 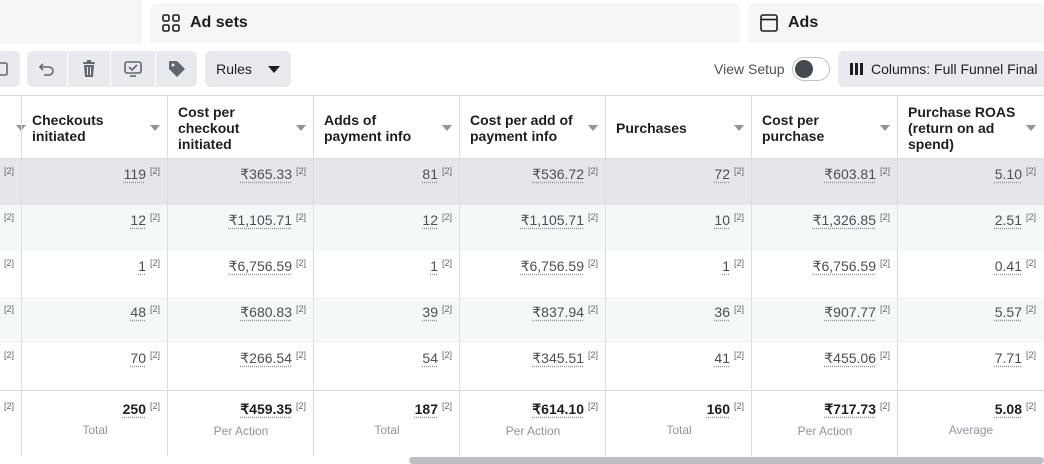 What do you see at coordinates (678, 320) in the screenshot?
I see `cell-purchases: 36 [2]` at bounding box center [678, 320].